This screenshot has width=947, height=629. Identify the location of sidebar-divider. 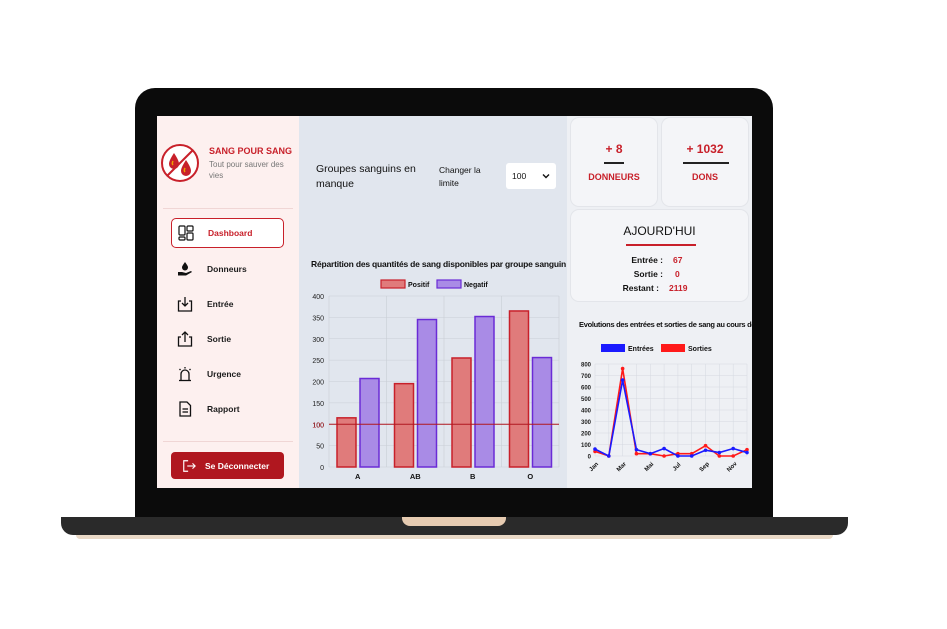
(228, 441).